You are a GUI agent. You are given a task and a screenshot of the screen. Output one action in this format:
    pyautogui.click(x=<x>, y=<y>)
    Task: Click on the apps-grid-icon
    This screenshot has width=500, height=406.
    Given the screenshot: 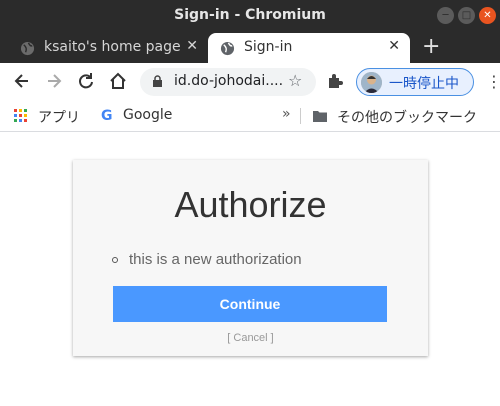 What is the action you would take?
    pyautogui.click(x=21, y=116)
    